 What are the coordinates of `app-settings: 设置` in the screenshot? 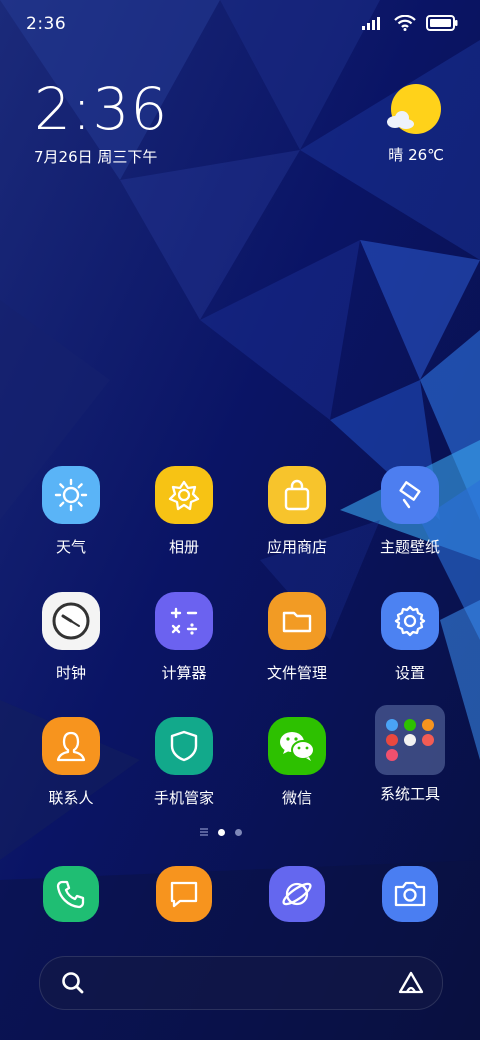 It's located at (410, 637).